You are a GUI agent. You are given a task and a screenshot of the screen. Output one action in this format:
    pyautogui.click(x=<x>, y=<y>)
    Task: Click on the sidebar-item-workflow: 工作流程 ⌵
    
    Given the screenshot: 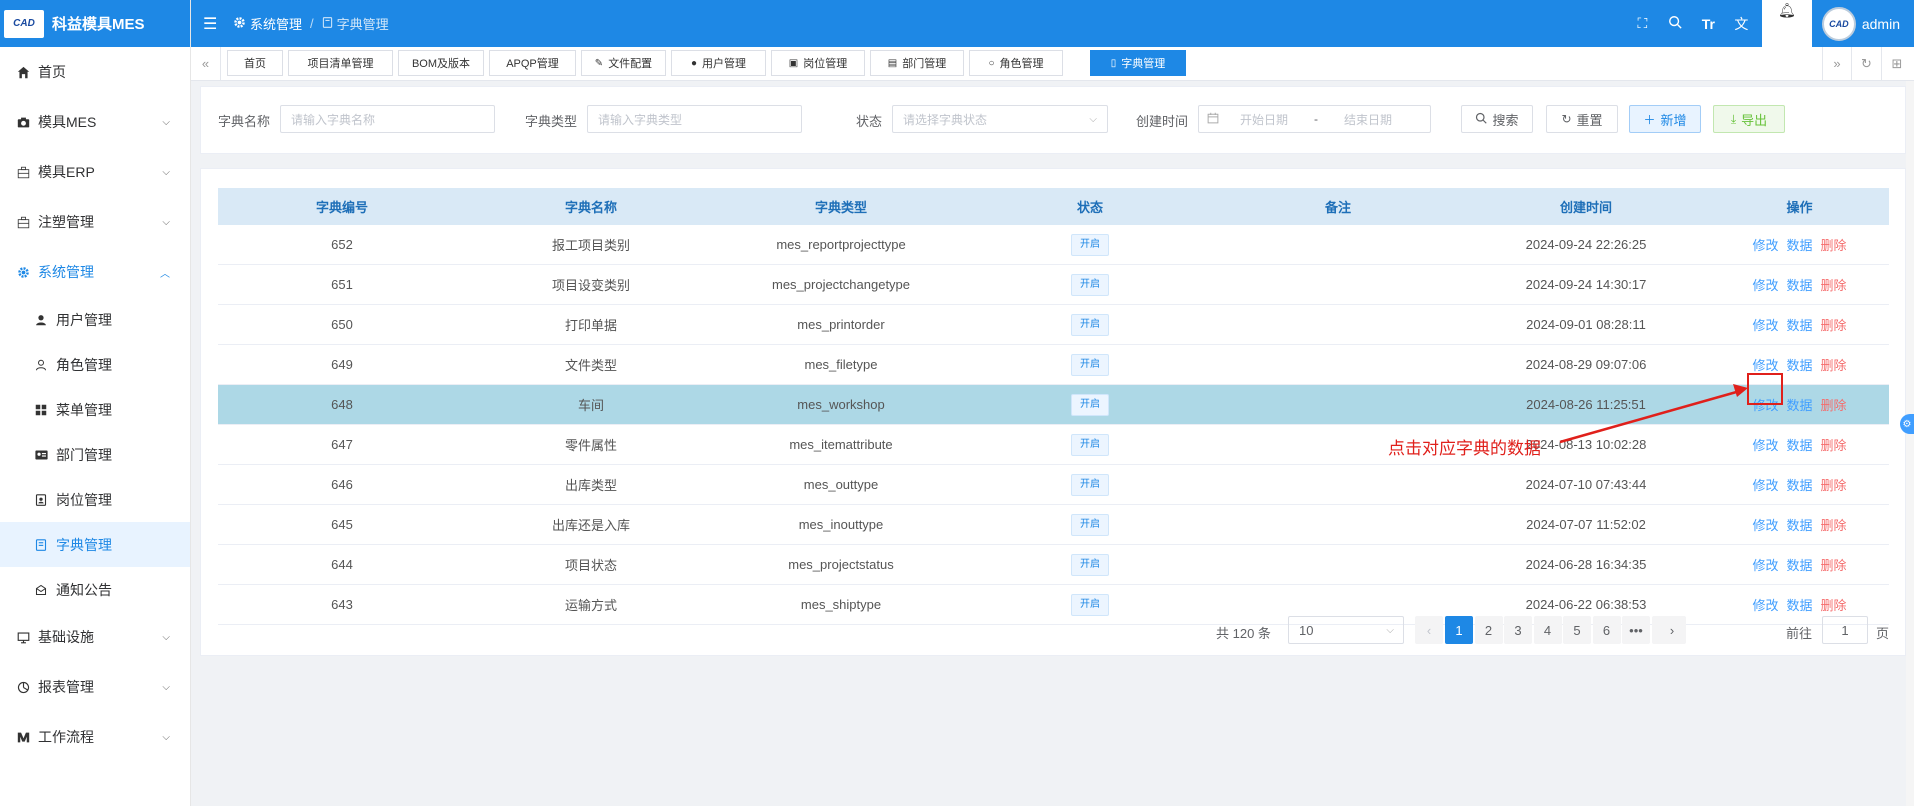 What is the action you would take?
    pyautogui.click(x=95, y=737)
    